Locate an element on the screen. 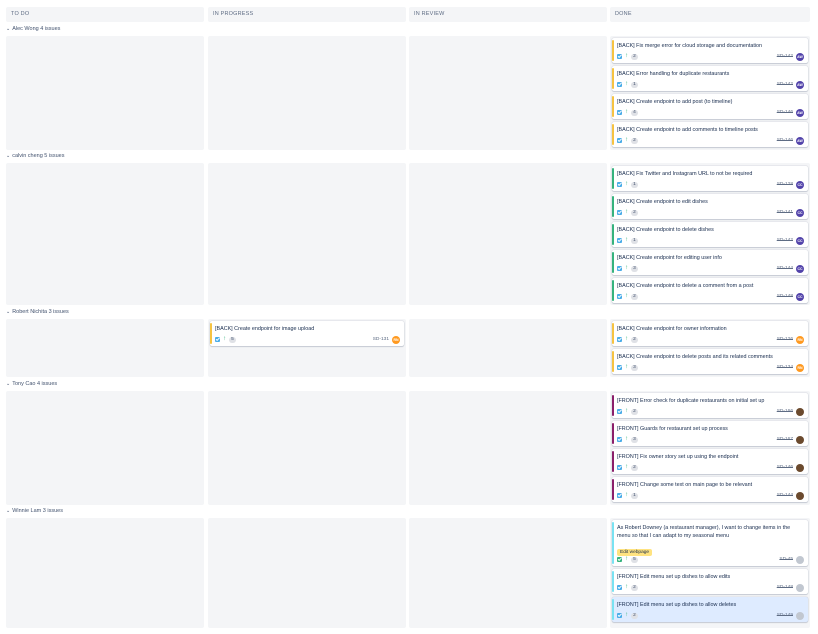  issue-key: SD-126 is located at coordinates (785, 339).